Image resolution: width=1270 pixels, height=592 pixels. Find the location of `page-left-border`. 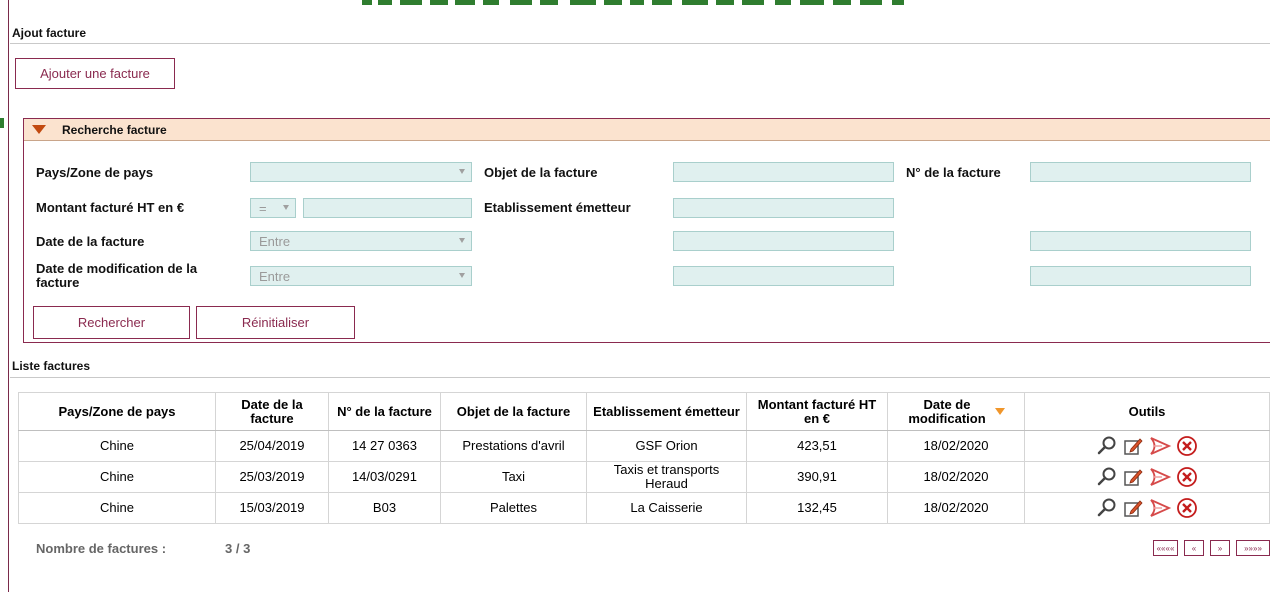

page-left-border is located at coordinates (8, 296).